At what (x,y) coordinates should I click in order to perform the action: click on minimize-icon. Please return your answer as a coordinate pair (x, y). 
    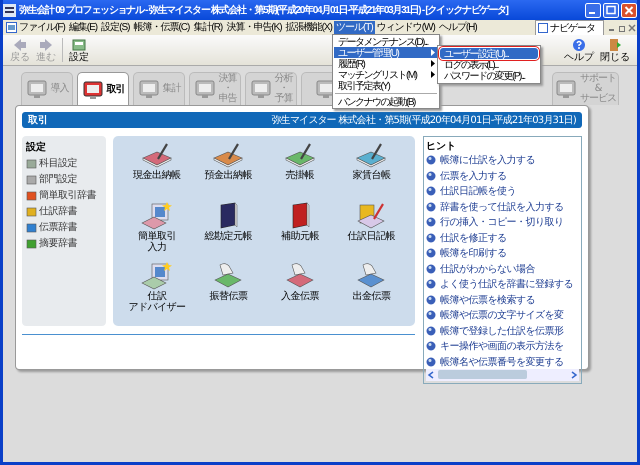
    Looking at the image, I should click on (593, 10).